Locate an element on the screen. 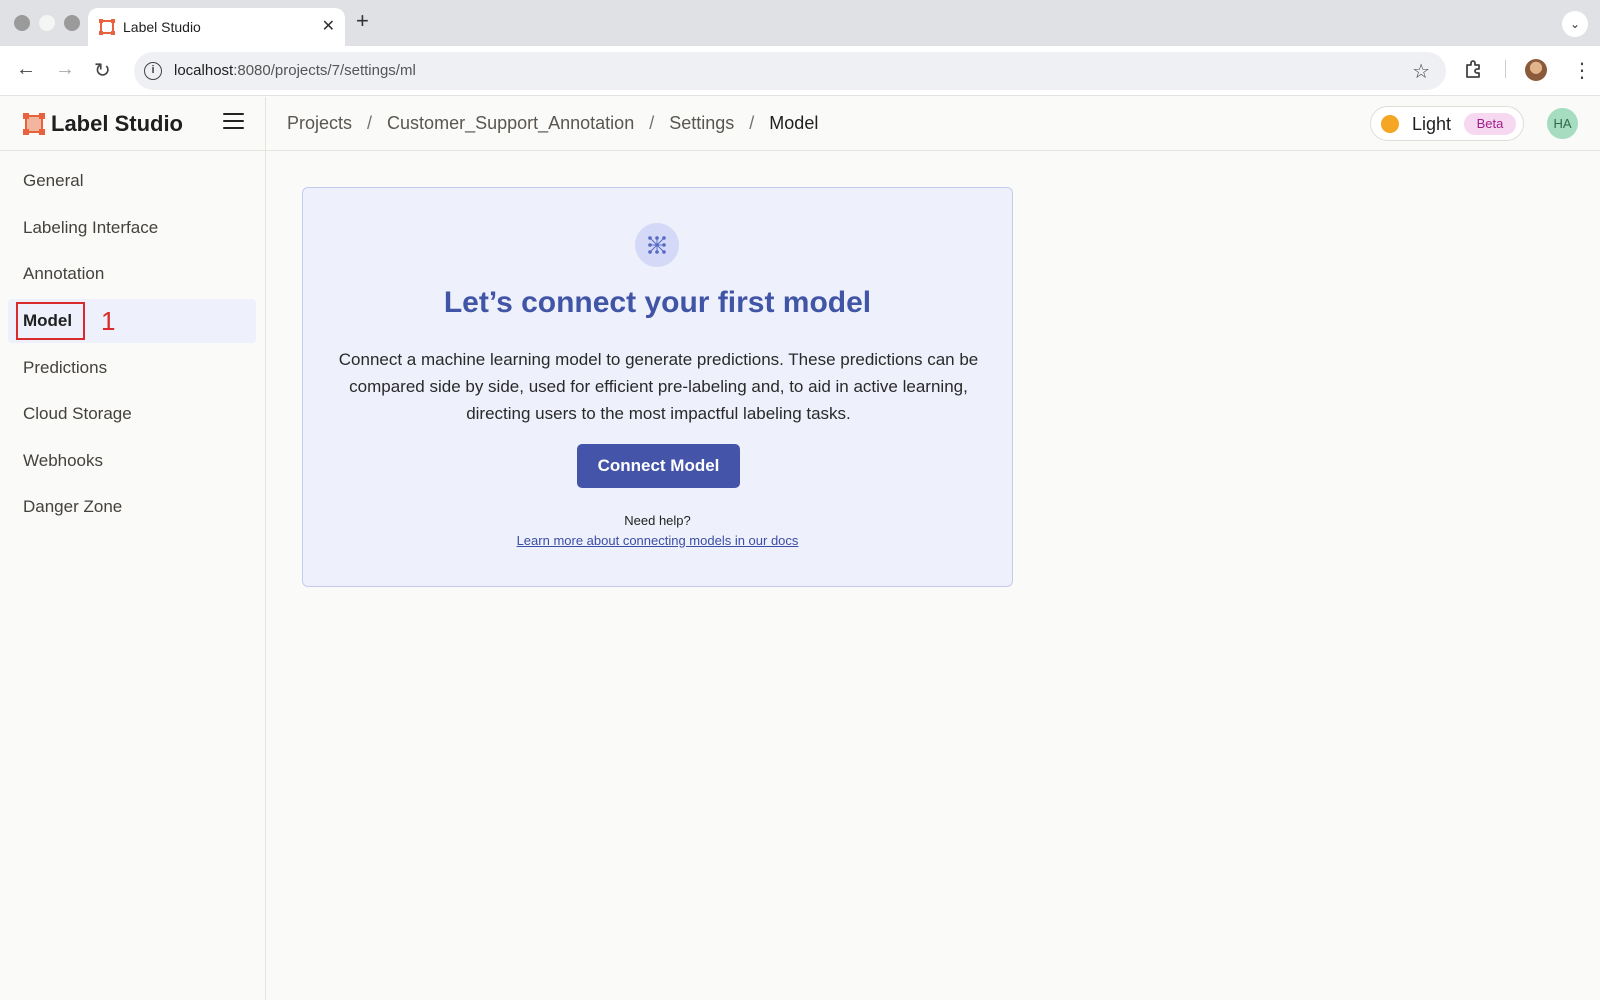 The image size is (1600, 1000). bookmark-star-icon: ☆ is located at coordinates (1421, 71).